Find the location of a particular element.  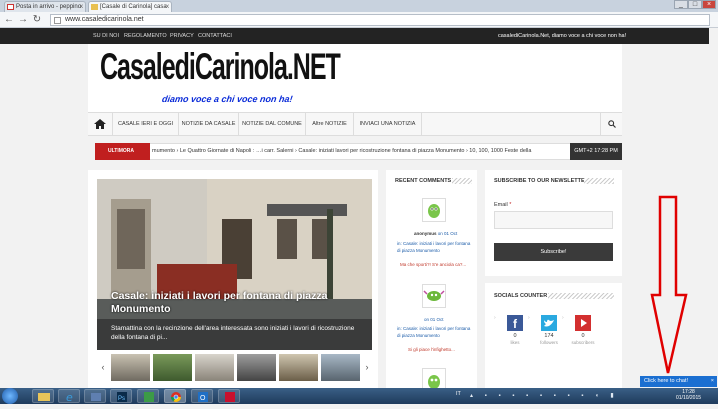

socials-title: SOCIALS COUNTER is located at coordinates (521, 296).